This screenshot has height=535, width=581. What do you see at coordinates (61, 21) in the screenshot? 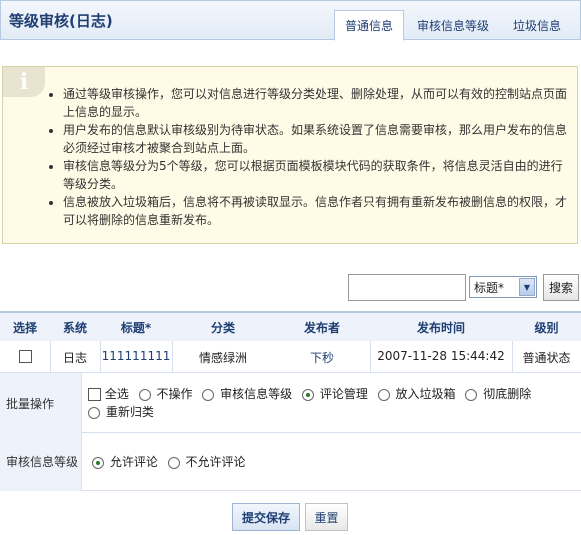
I see `page-title: 等级审核(日志)` at bounding box center [61, 21].